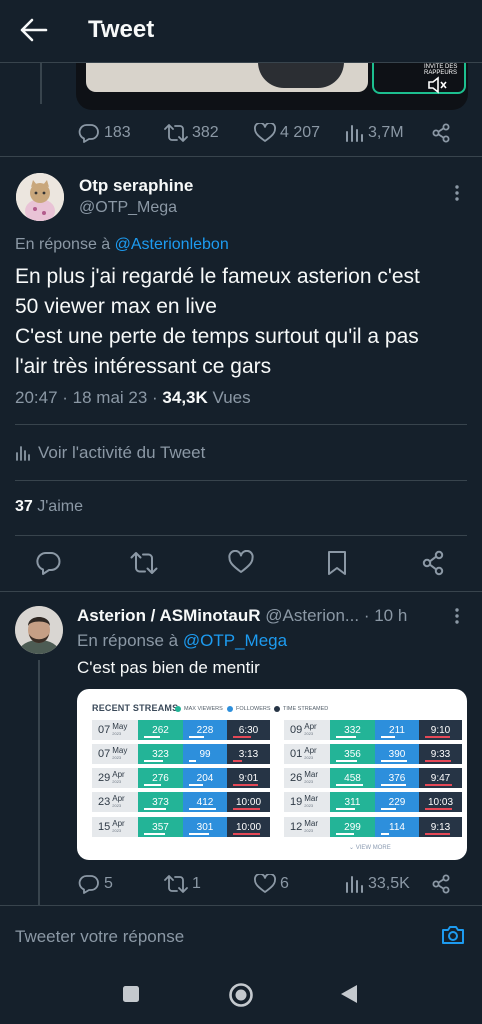 This screenshot has width=482, height=1024. Describe the element at coordinates (60, 506) in the screenshot. I see `likes-label: J'aime` at that location.